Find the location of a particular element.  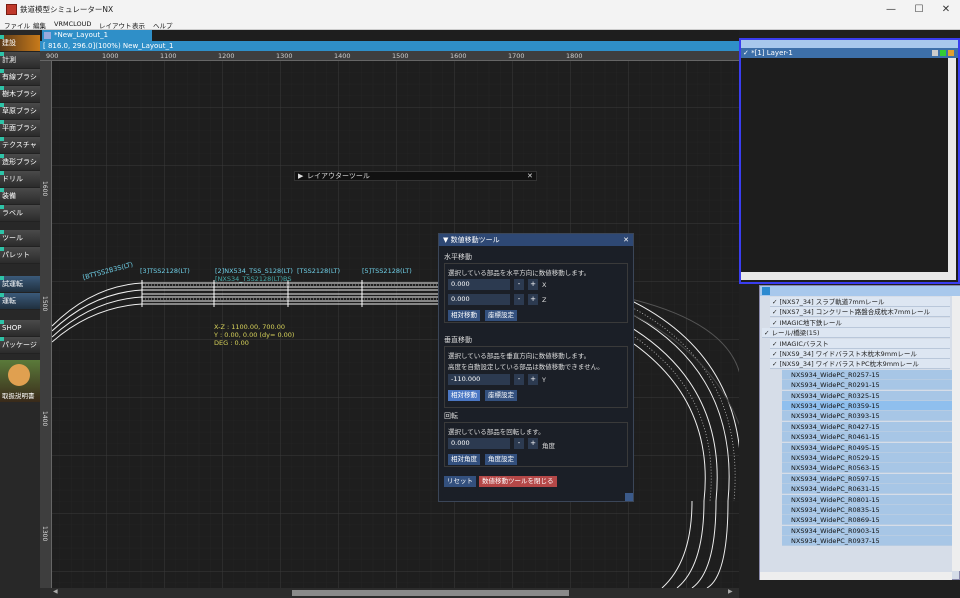

tree-category: ✓ [NXS7_34] コンクリート路盤合成枕木7mmレール is located at coordinates (860, 312).